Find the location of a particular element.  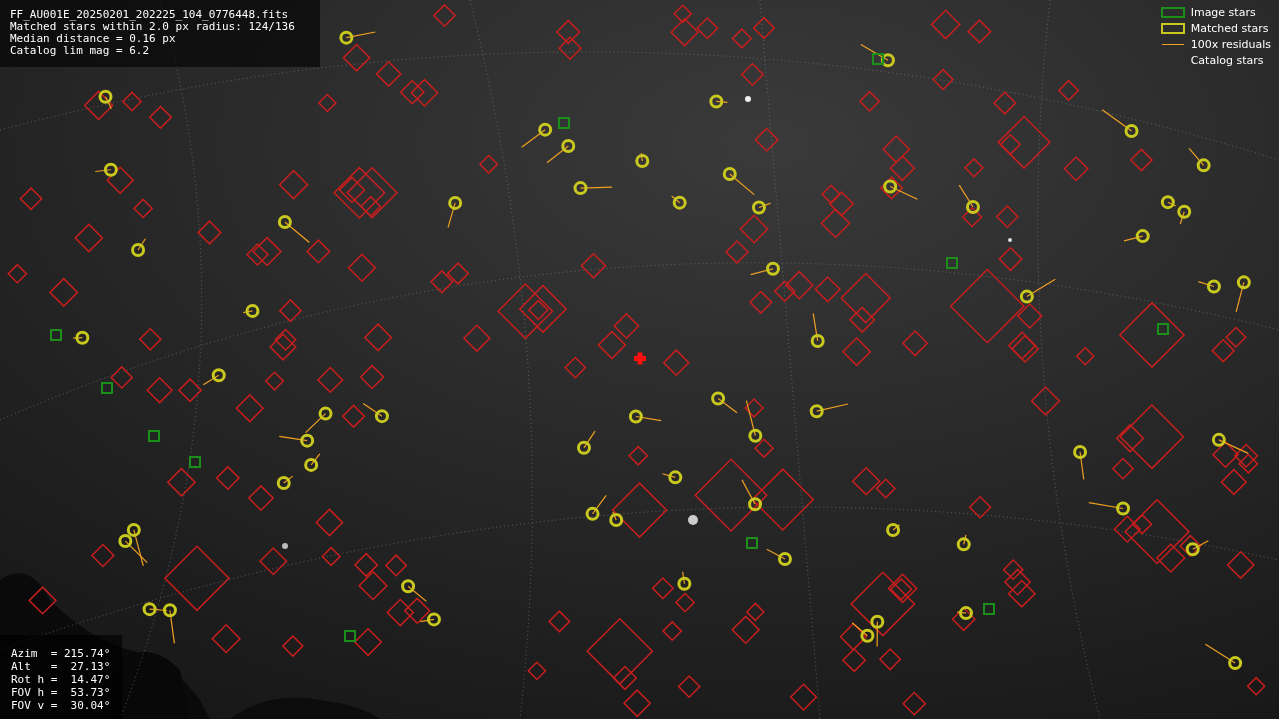

pointing-text: Rot h = 14.47° is located at coordinates (61, 679).